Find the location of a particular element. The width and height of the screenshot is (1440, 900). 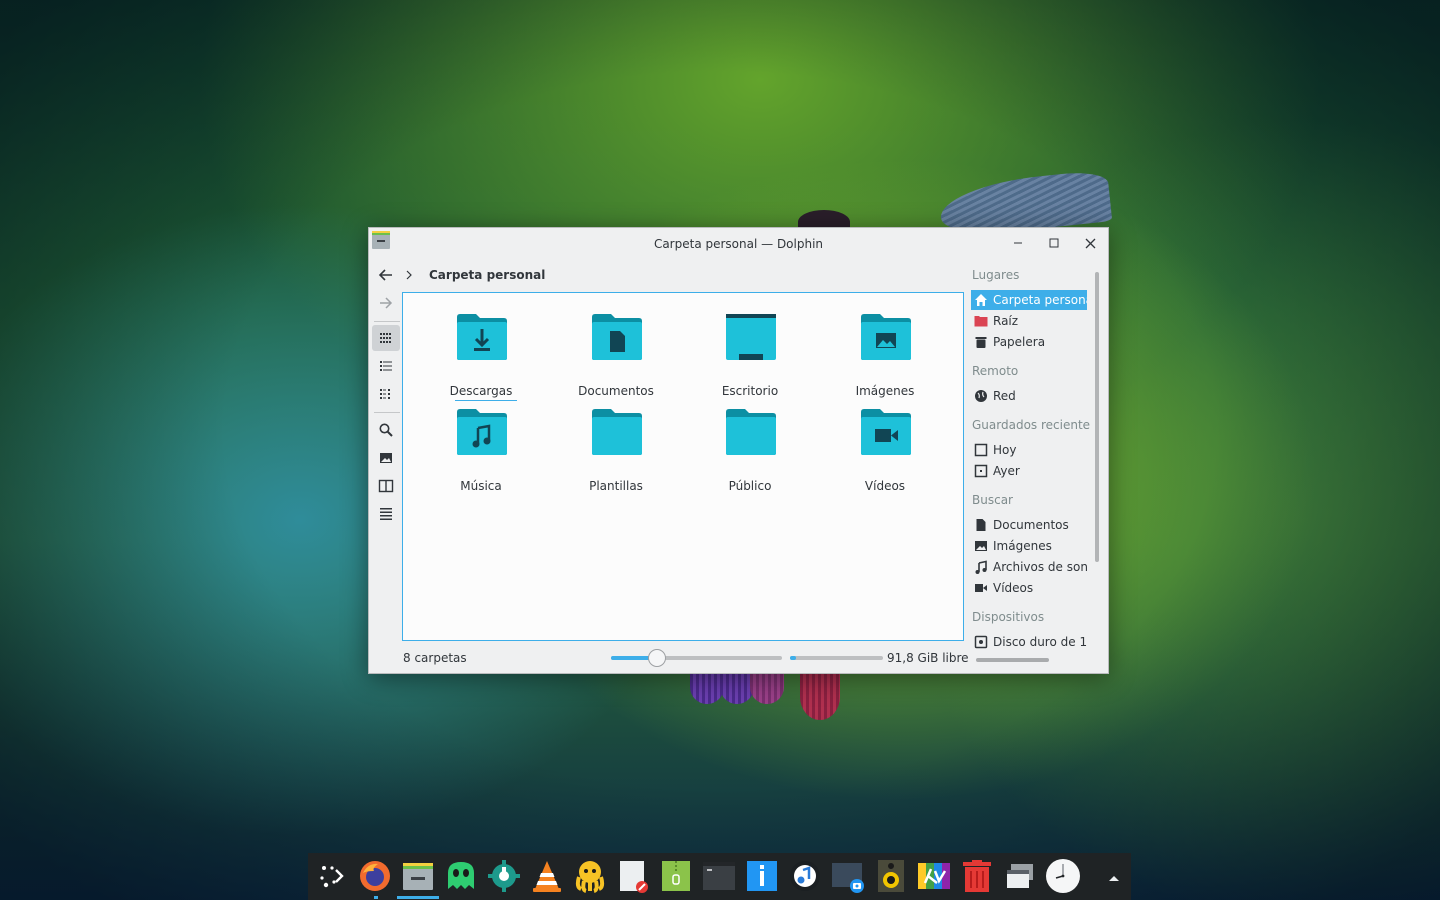

places-item-search-videos: Vídeos is located at coordinates (1029, 588).